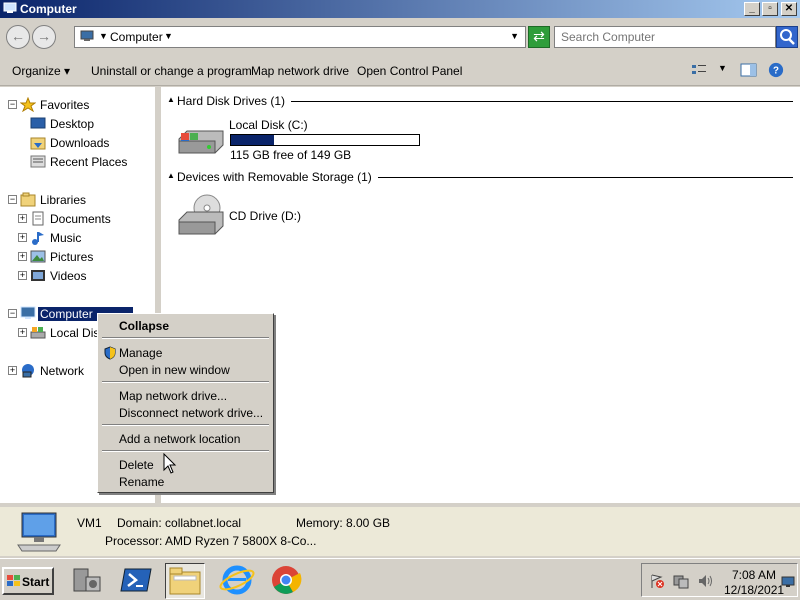  Describe the element at coordinates (752, 9) in the screenshot. I see `minimize-button: _` at that location.